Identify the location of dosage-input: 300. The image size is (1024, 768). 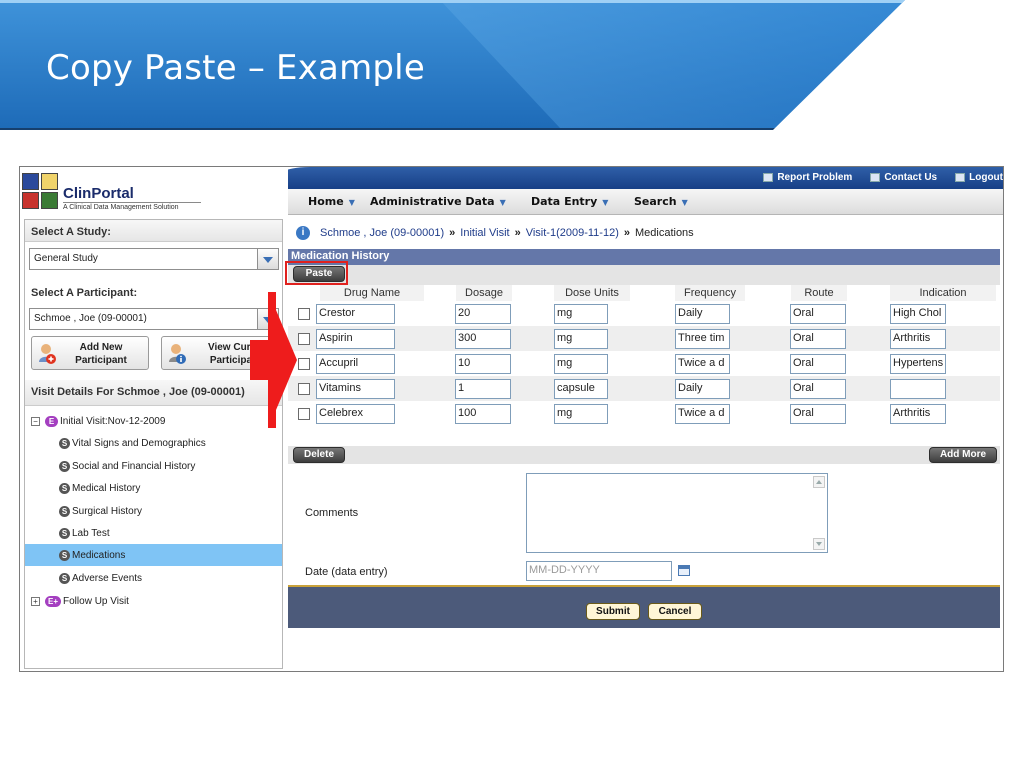
(483, 339).